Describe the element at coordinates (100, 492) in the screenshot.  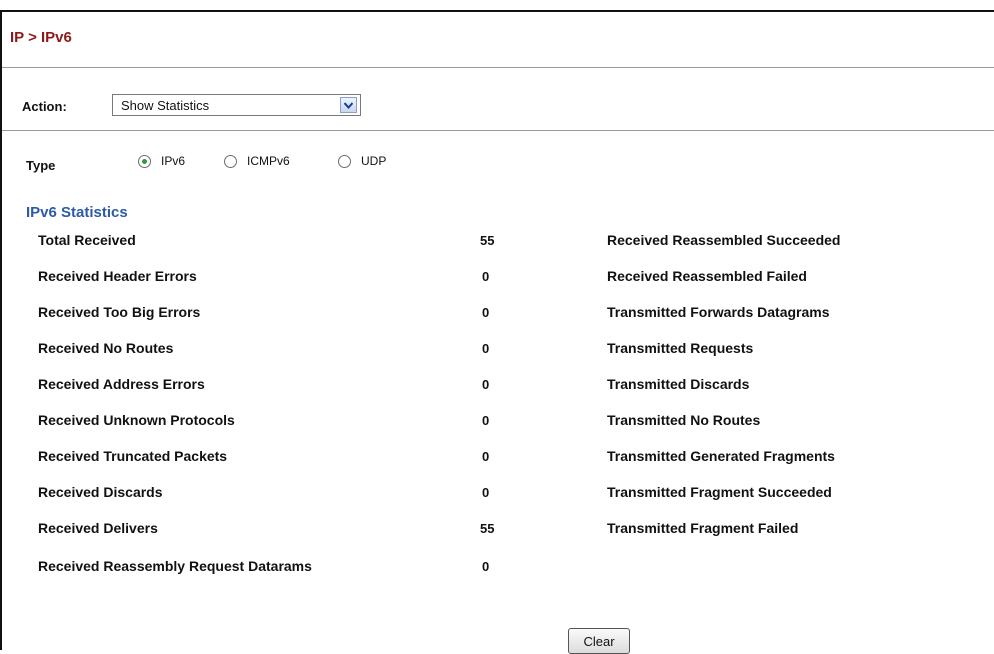
I see `stat-label: Received Discards` at that location.